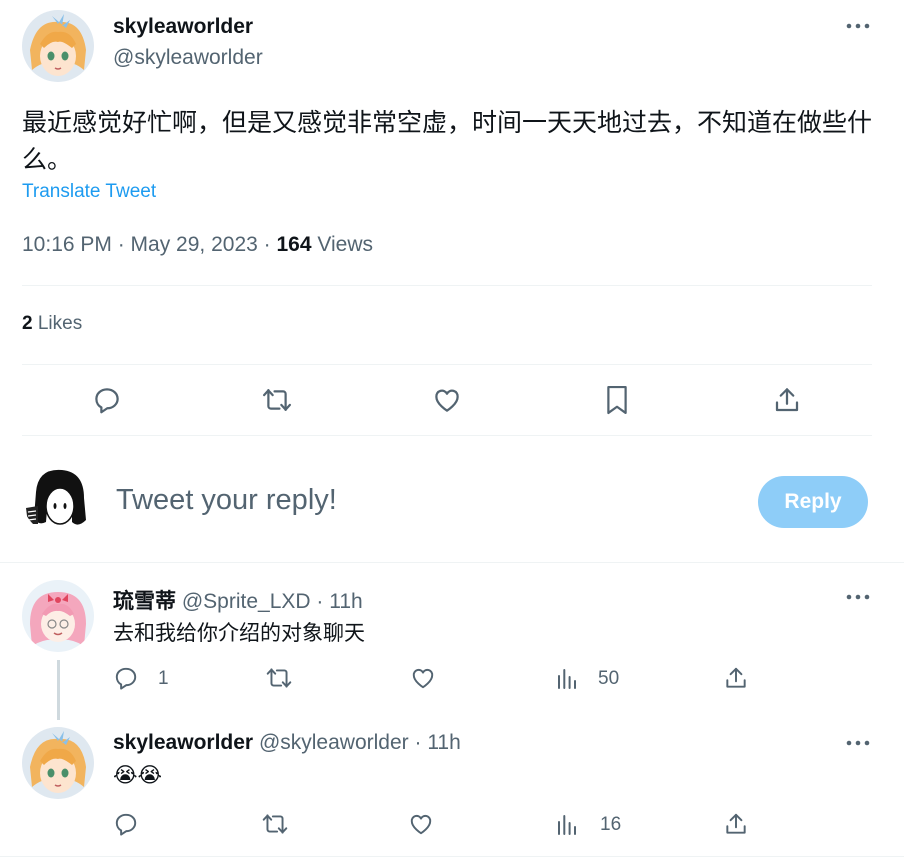 The height and width of the screenshot is (864, 904). What do you see at coordinates (447, 141) in the screenshot?
I see `tweet-text: 最近感觉好忙啊，但是又感觉非常空虚，时间一天天地过去，不知道在做些什么。` at bounding box center [447, 141].